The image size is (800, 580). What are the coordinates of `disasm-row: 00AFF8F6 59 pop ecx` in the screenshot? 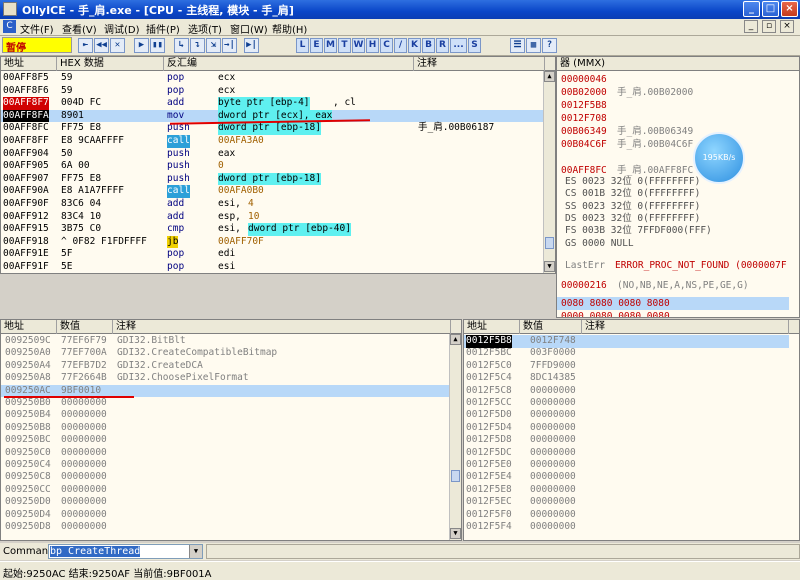 It's located at (273, 91).